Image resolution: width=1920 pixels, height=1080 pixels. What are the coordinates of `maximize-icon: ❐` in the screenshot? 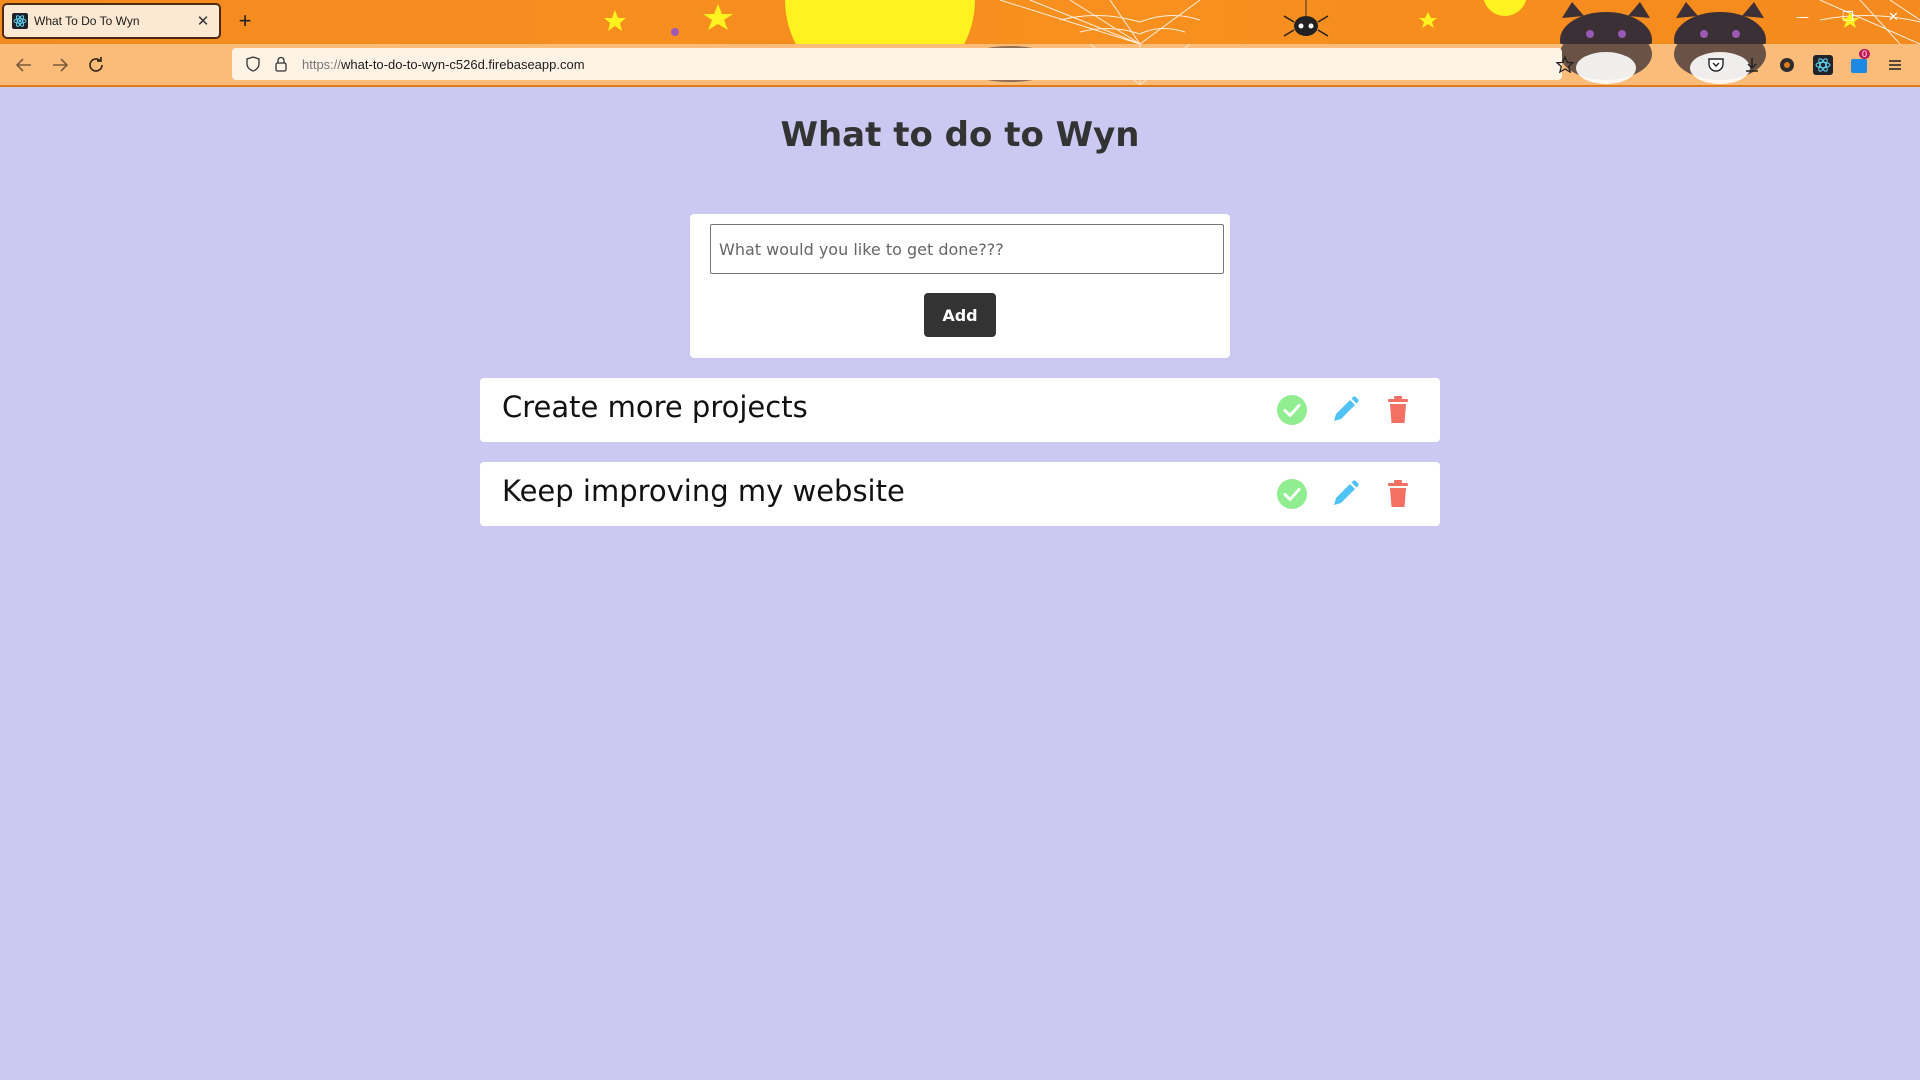 It's located at (1848, 17).